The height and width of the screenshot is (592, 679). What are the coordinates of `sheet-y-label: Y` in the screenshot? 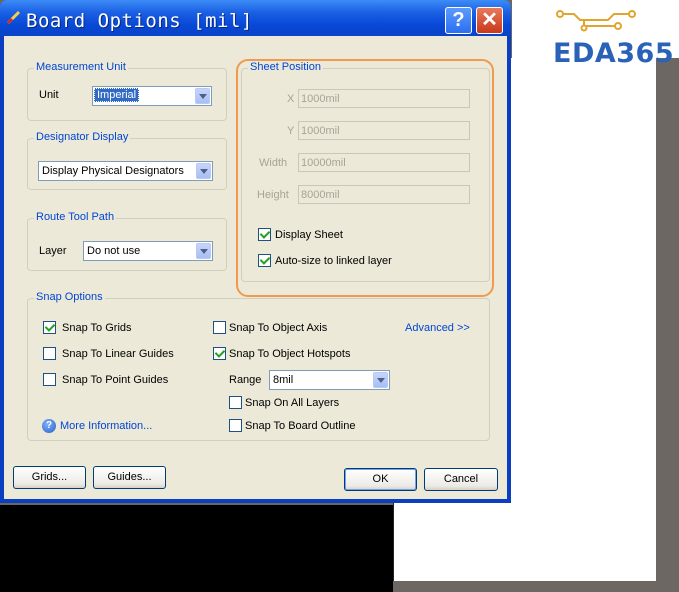 It's located at (291, 131).